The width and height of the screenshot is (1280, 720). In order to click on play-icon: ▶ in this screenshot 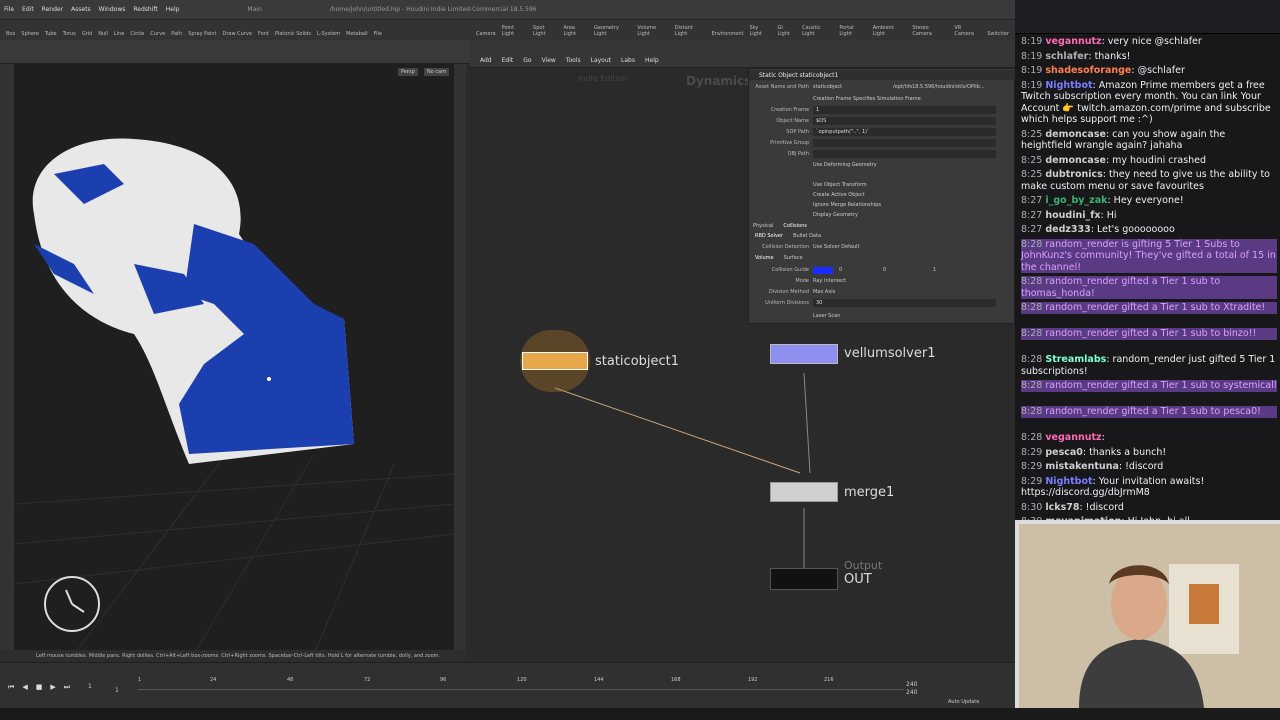, I will do `click(52, 687)`.